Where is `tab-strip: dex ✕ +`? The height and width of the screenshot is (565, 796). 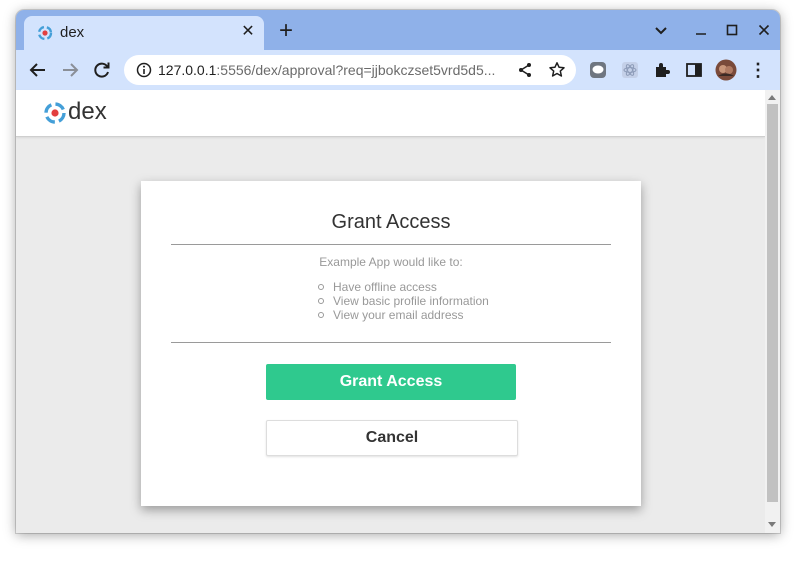 tab-strip: dex ✕ + is located at coordinates (398, 30).